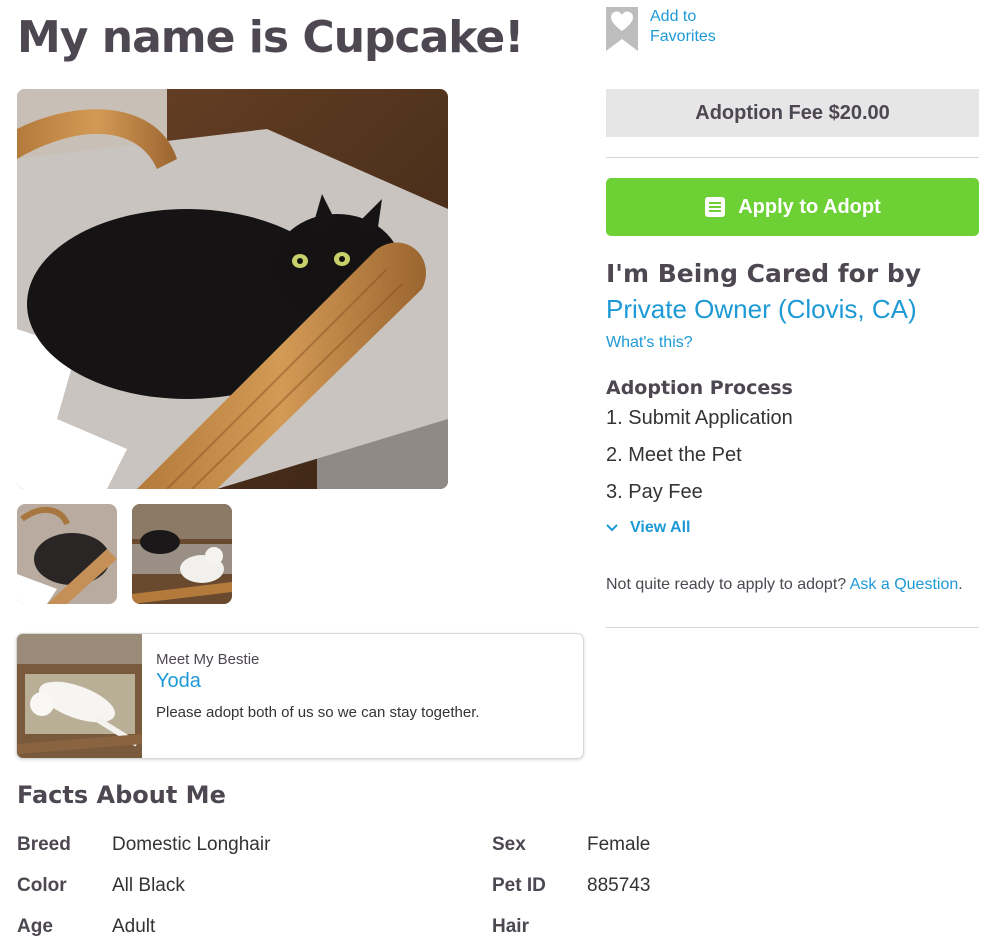  What do you see at coordinates (270, 37) in the screenshot?
I see `page-title: My name is Cupcake!` at bounding box center [270, 37].